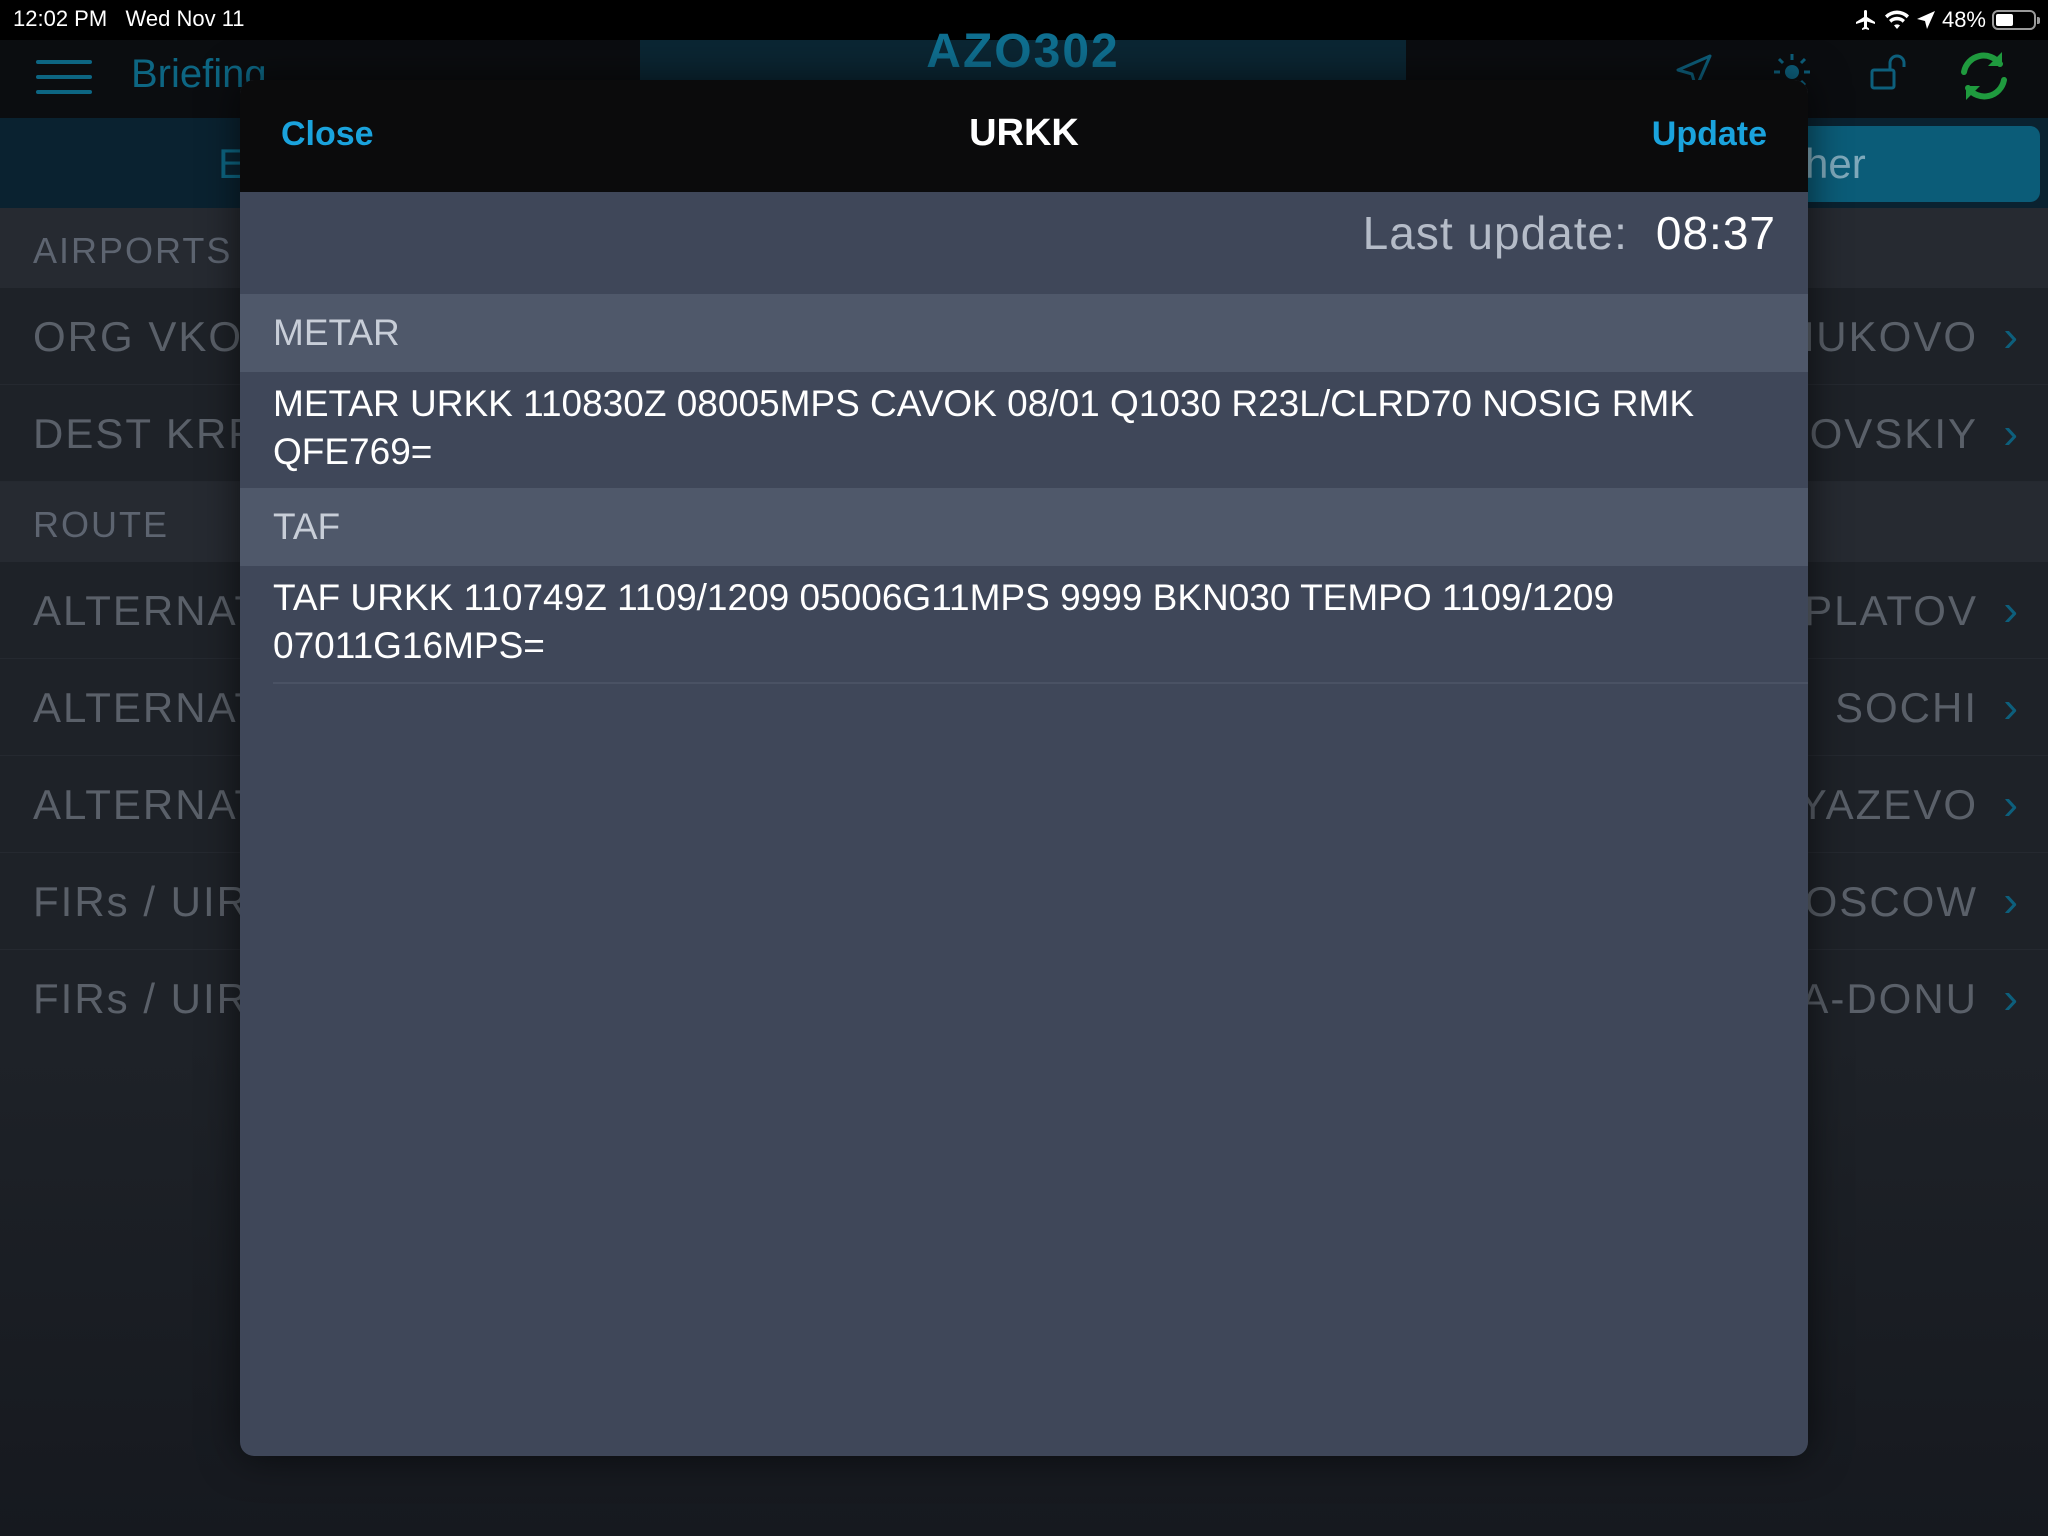 The width and height of the screenshot is (2048, 1536). I want to click on wifi-icon, so click(1896, 19).